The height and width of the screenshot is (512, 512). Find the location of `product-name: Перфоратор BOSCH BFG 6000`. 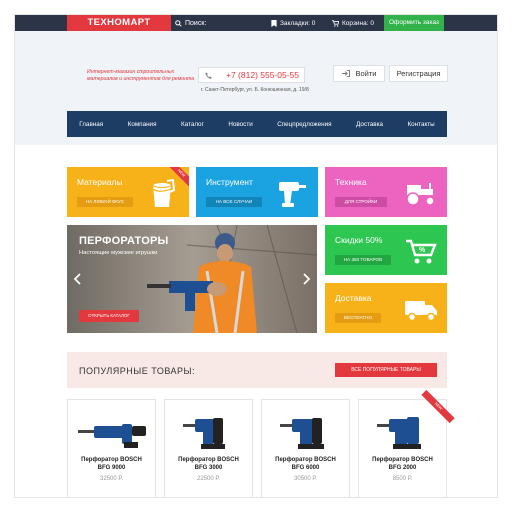

product-name: Перфоратор BOSCH BFG 6000 is located at coordinates (305, 464).